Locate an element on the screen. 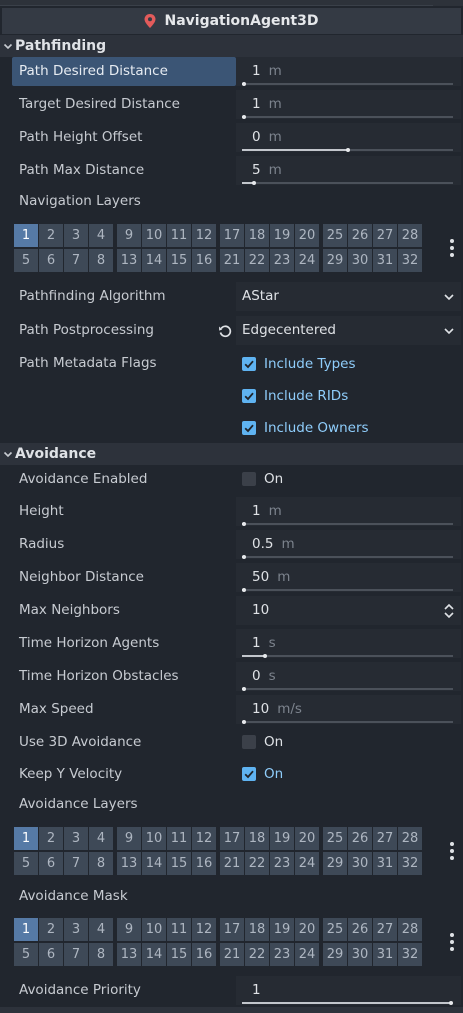  layer-cell-24: 24 is located at coordinates (307, 260).